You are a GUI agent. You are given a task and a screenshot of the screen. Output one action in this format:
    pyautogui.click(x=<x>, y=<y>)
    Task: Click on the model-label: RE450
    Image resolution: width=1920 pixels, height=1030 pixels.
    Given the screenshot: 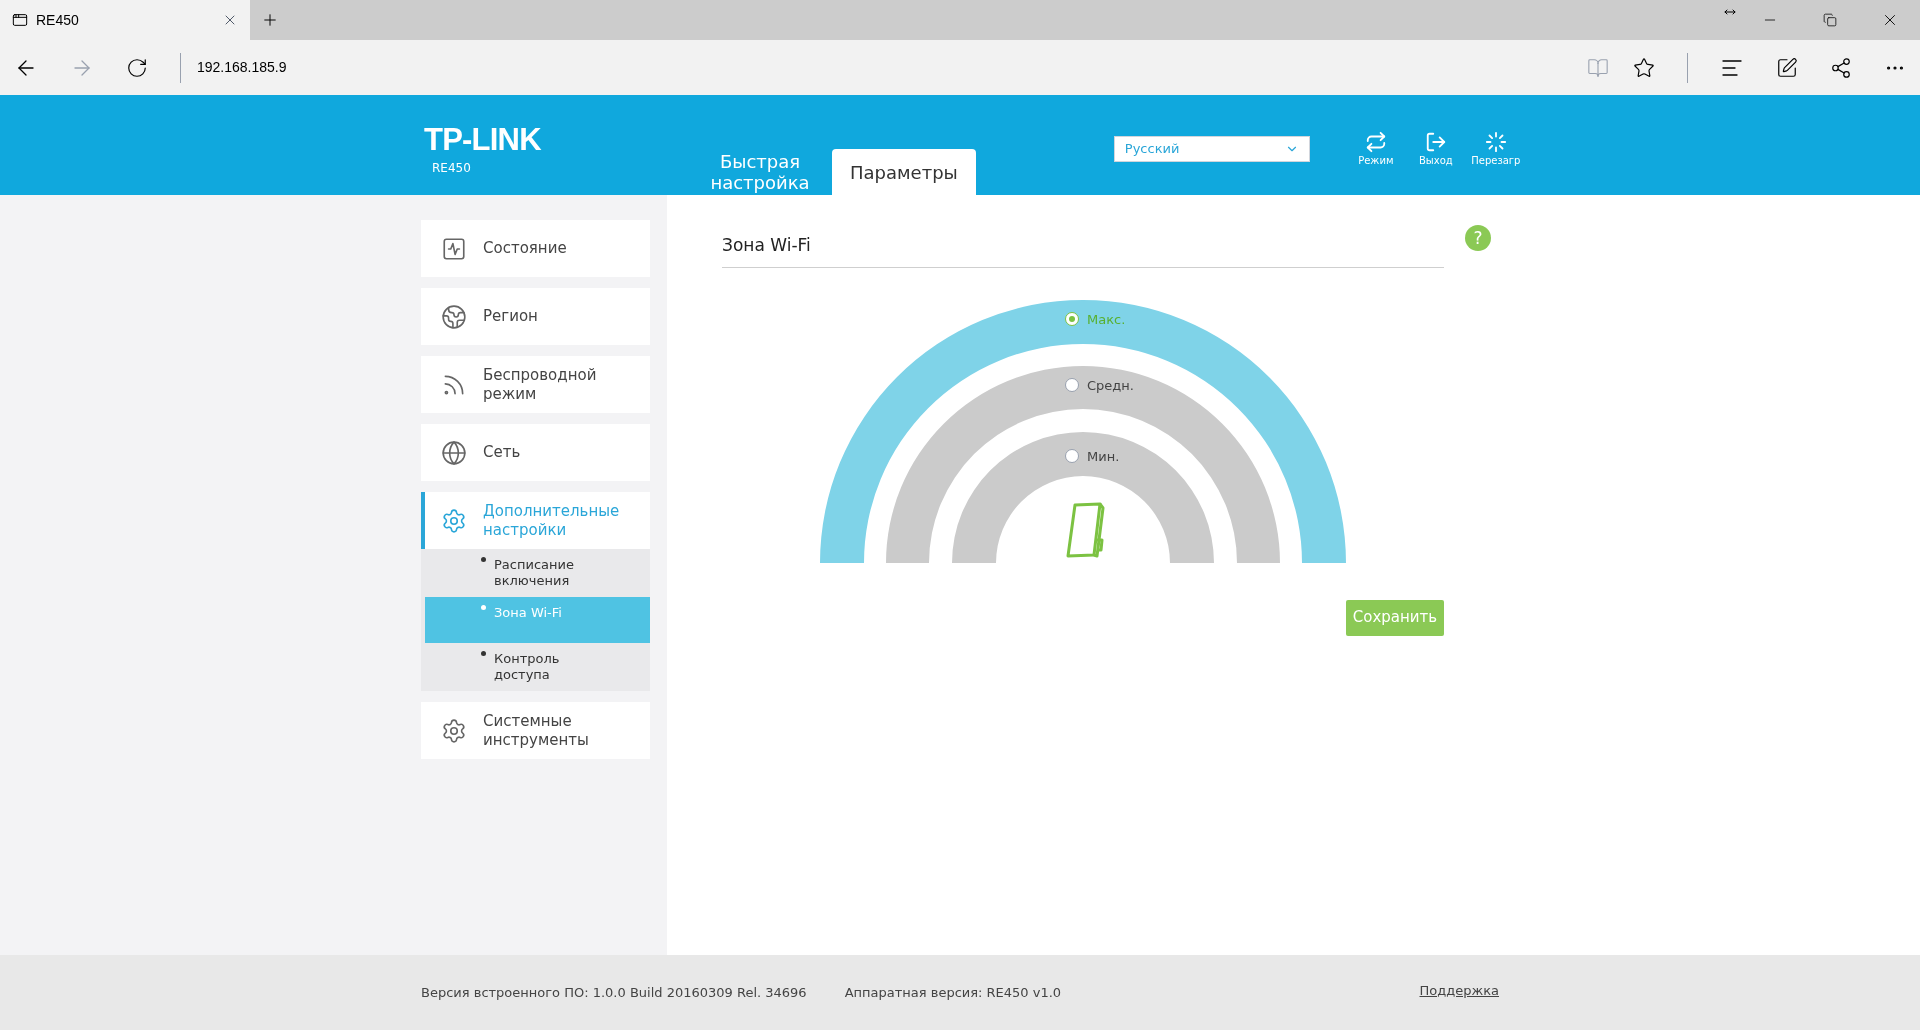 What is the action you would take?
    pyautogui.click(x=452, y=168)
    